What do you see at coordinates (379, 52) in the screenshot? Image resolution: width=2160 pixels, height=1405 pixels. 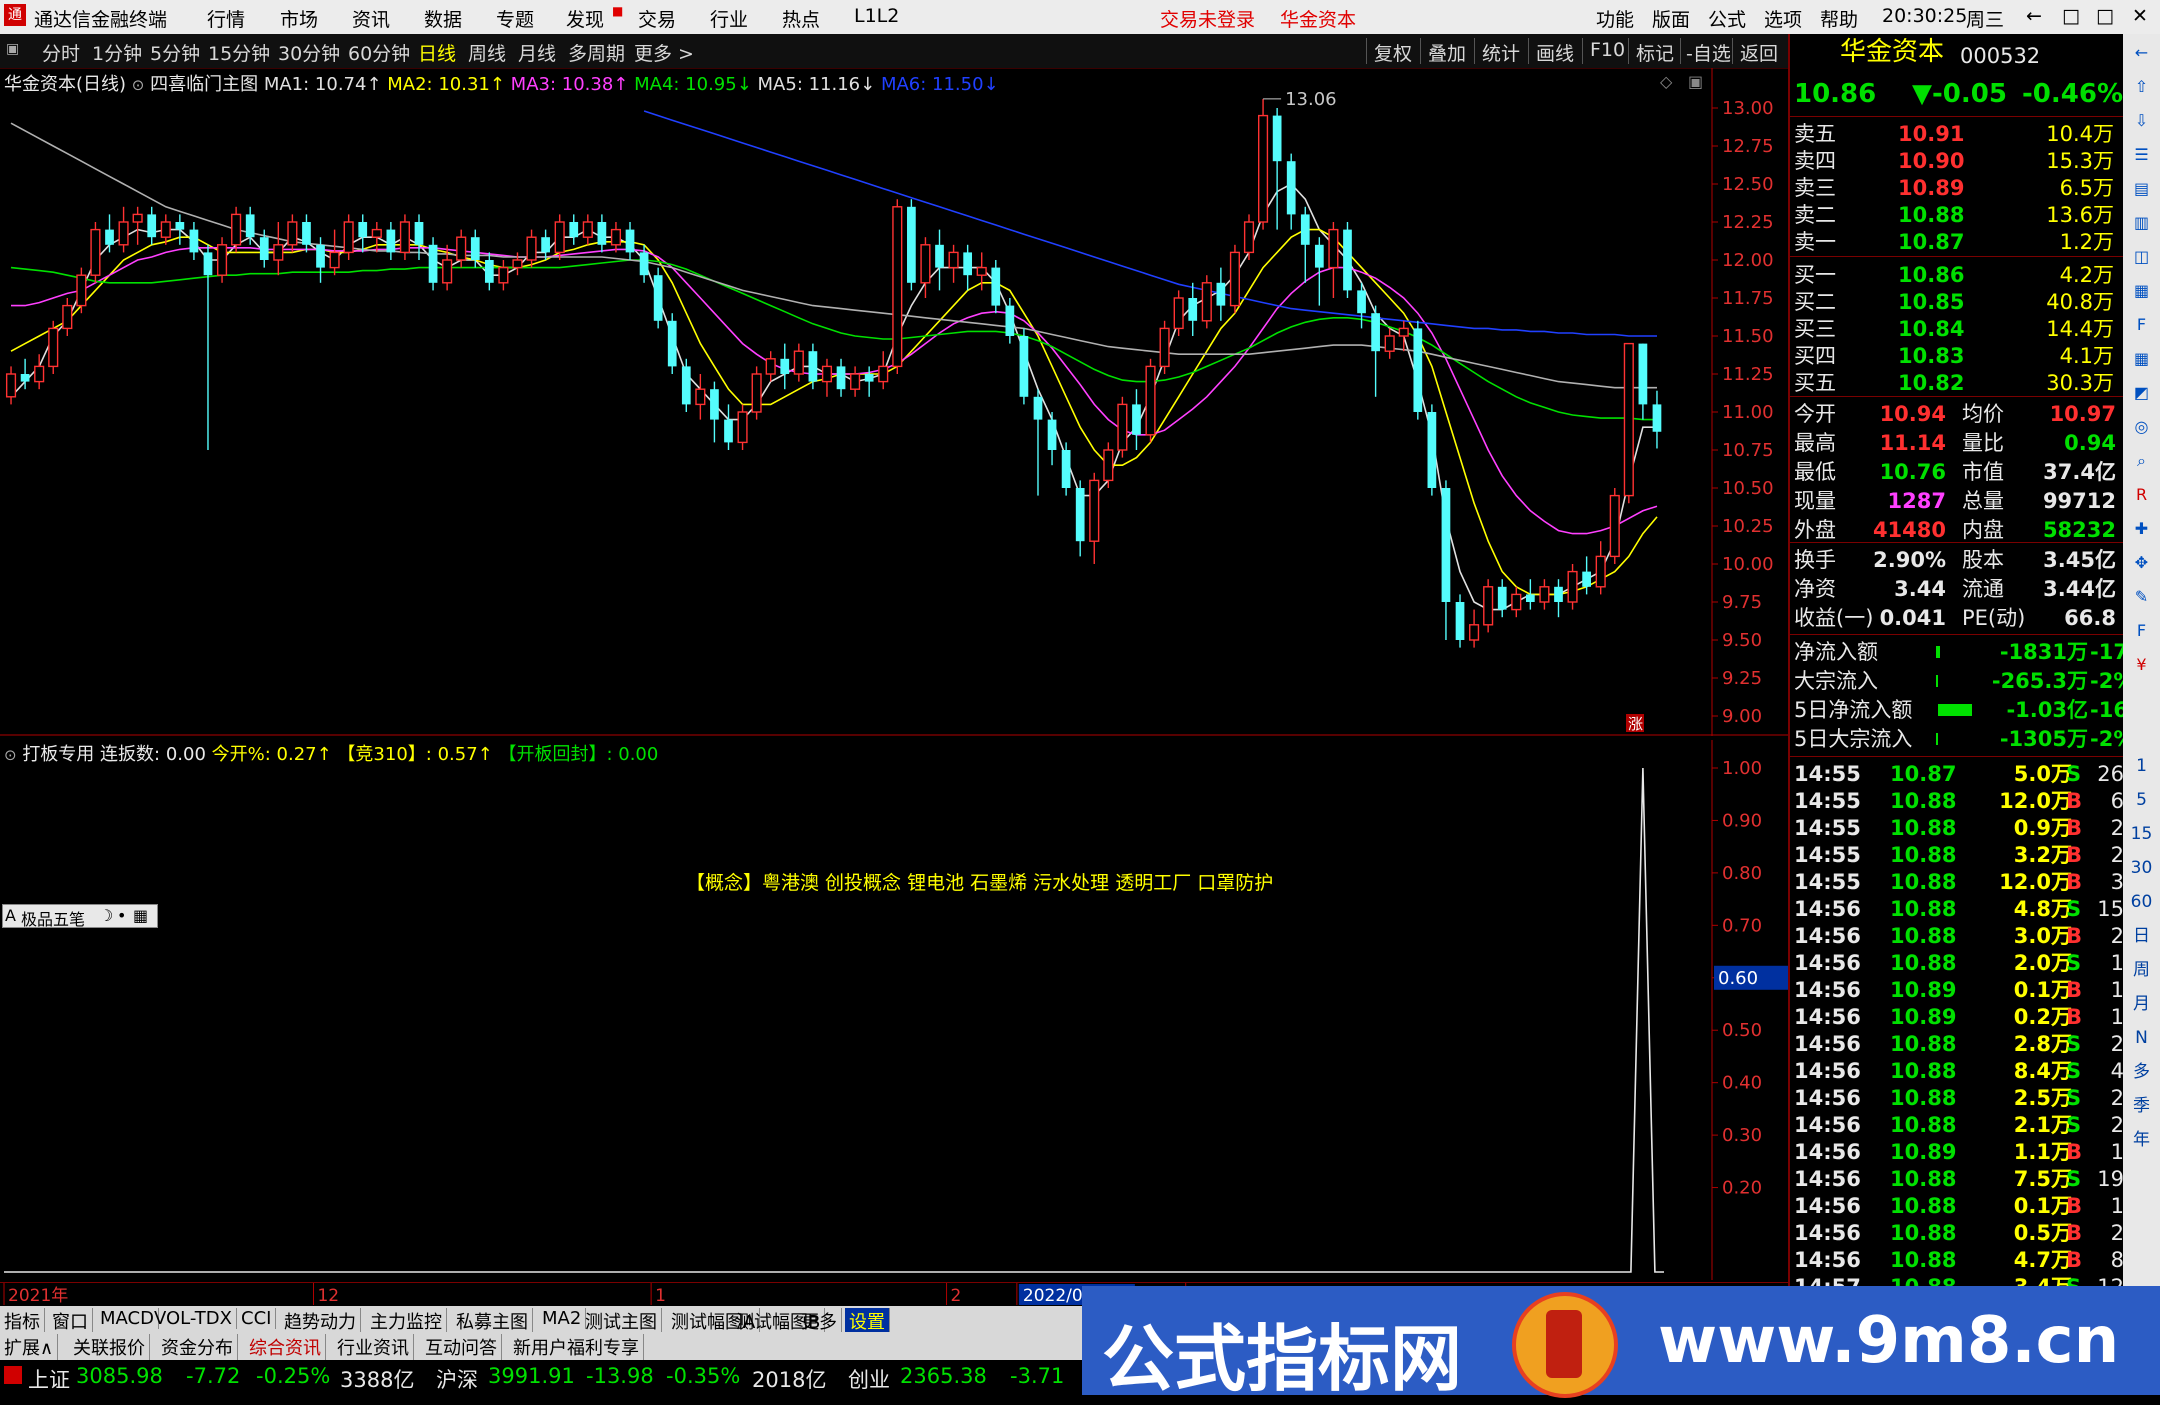 I see `period-tab-60min: 60分钟` at bounding box center [379, 52].